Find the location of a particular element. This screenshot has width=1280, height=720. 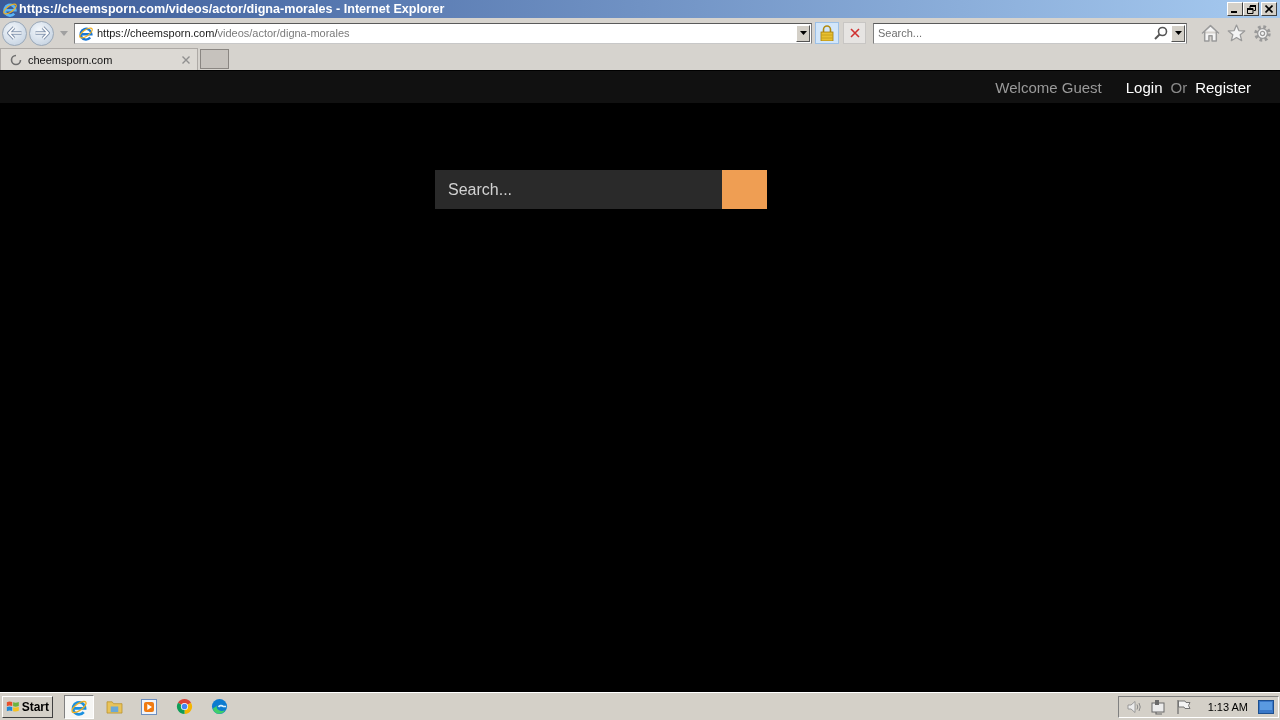

taskbar-button is located at coordinates (79, 706).